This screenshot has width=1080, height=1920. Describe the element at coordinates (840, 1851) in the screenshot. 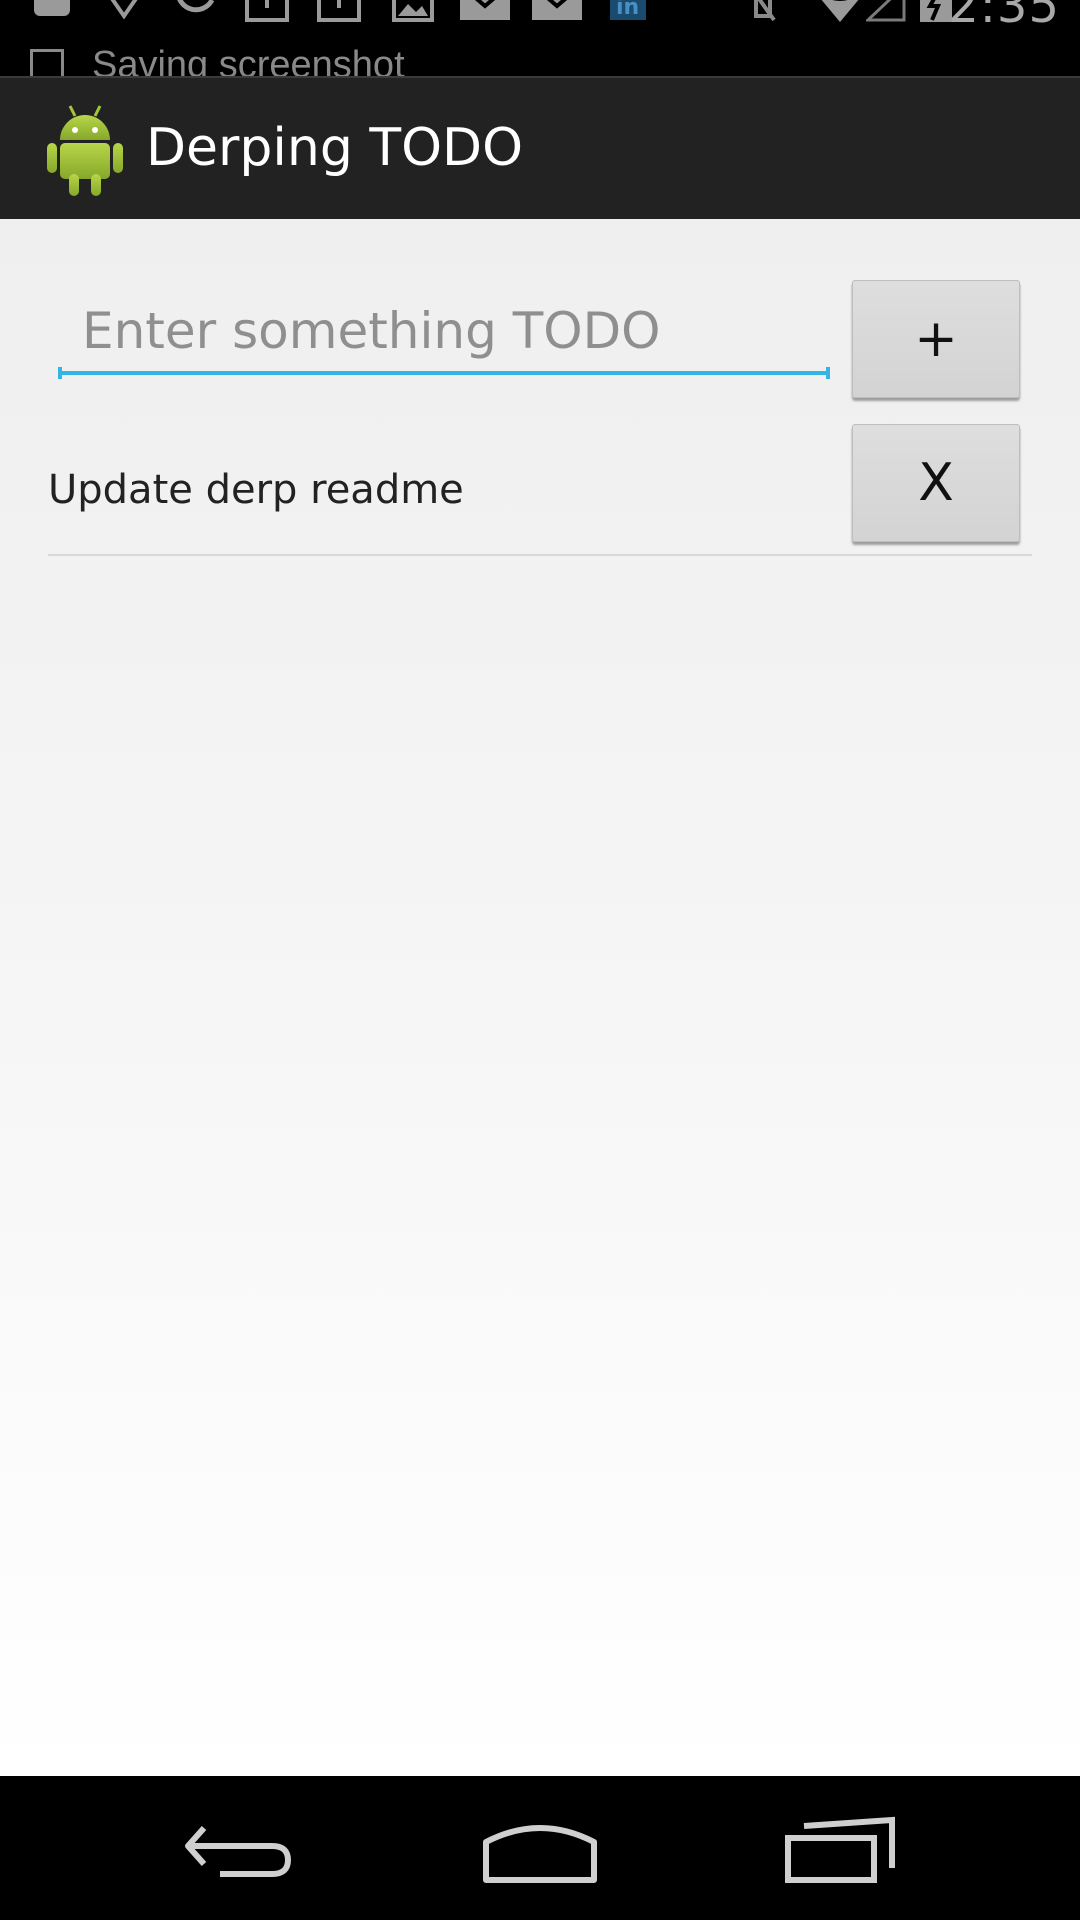

I see `recents-icon` at that location.